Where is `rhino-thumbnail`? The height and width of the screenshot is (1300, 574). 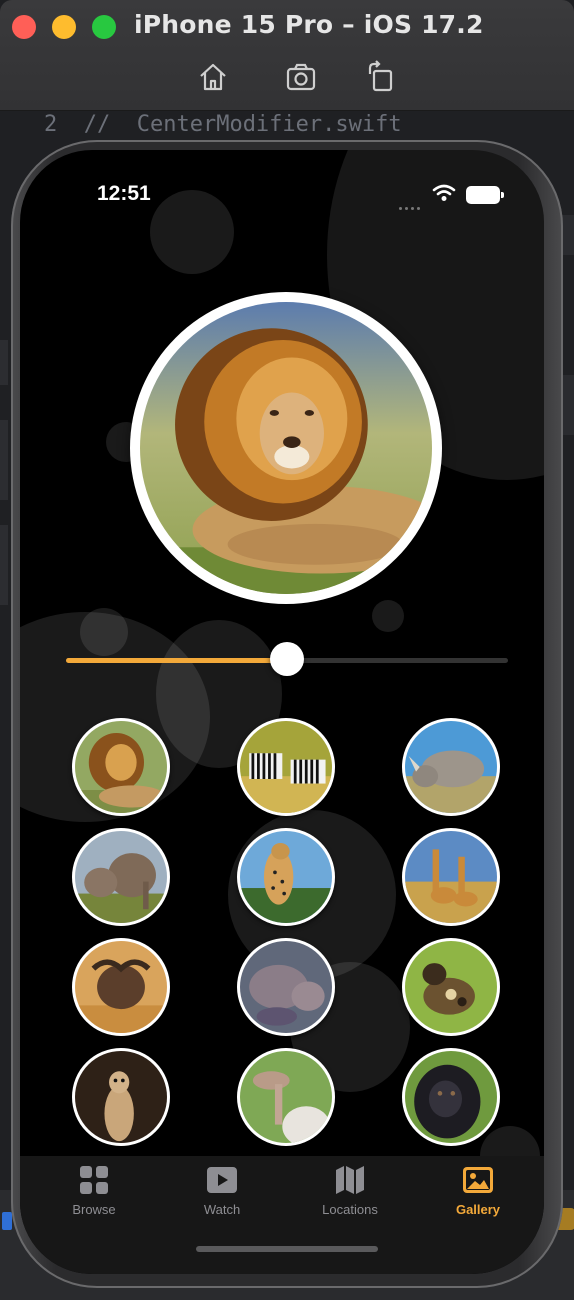
rhino-thumbnail is located at coordinates (451, 767).